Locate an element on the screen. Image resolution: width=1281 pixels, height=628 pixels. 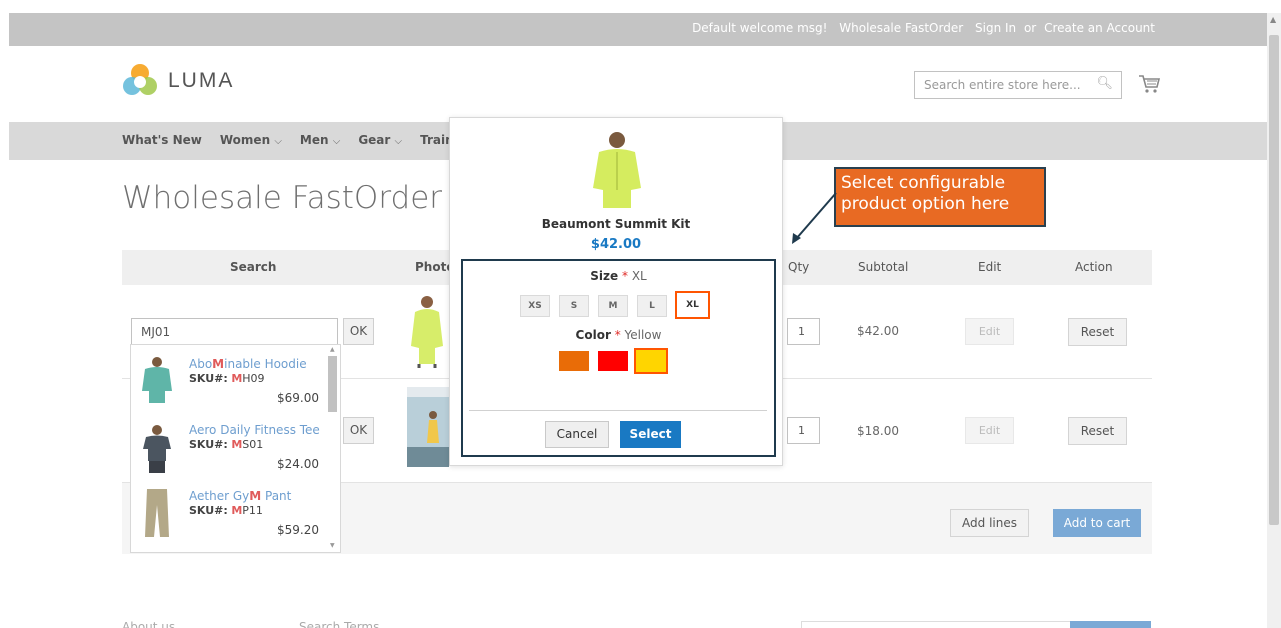
color-swatch-red is located at coordinates (613, 361).